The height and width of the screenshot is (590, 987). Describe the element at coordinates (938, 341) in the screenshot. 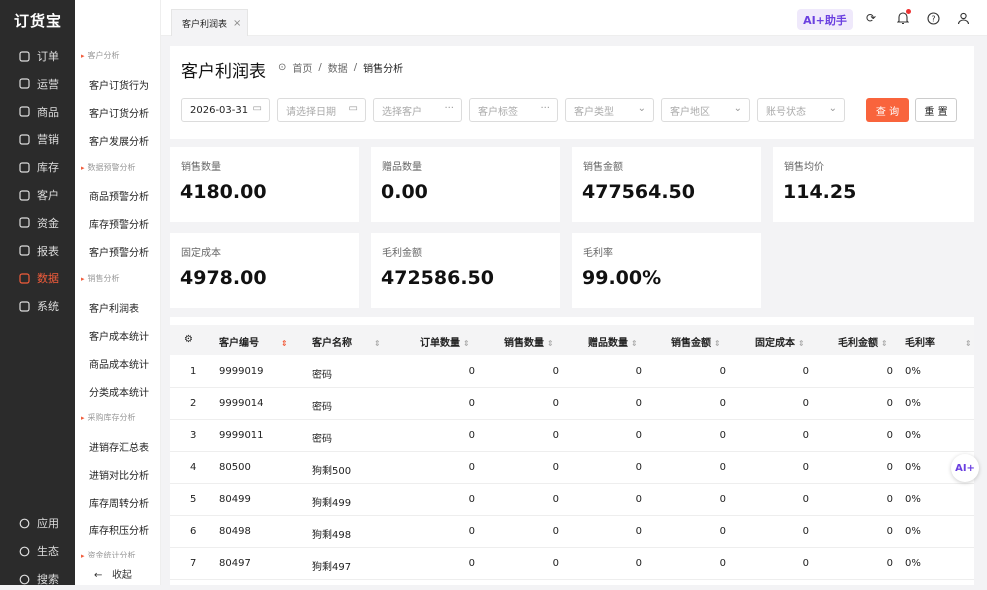

I see `column-header: 毛利率 ⇕` at that location.